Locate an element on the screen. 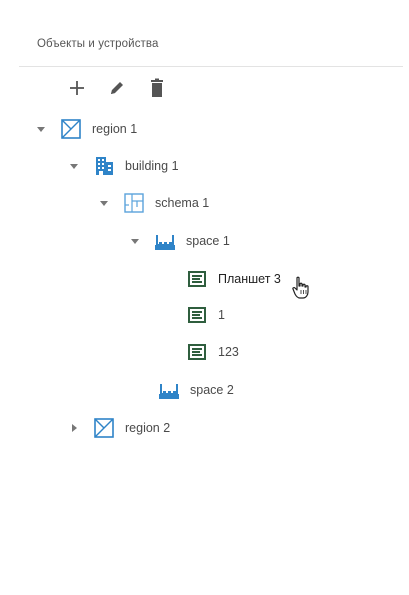 This screenshot has width=409, height=595. tree-node-space-2: space 2 is located at coordinates (196, 390).